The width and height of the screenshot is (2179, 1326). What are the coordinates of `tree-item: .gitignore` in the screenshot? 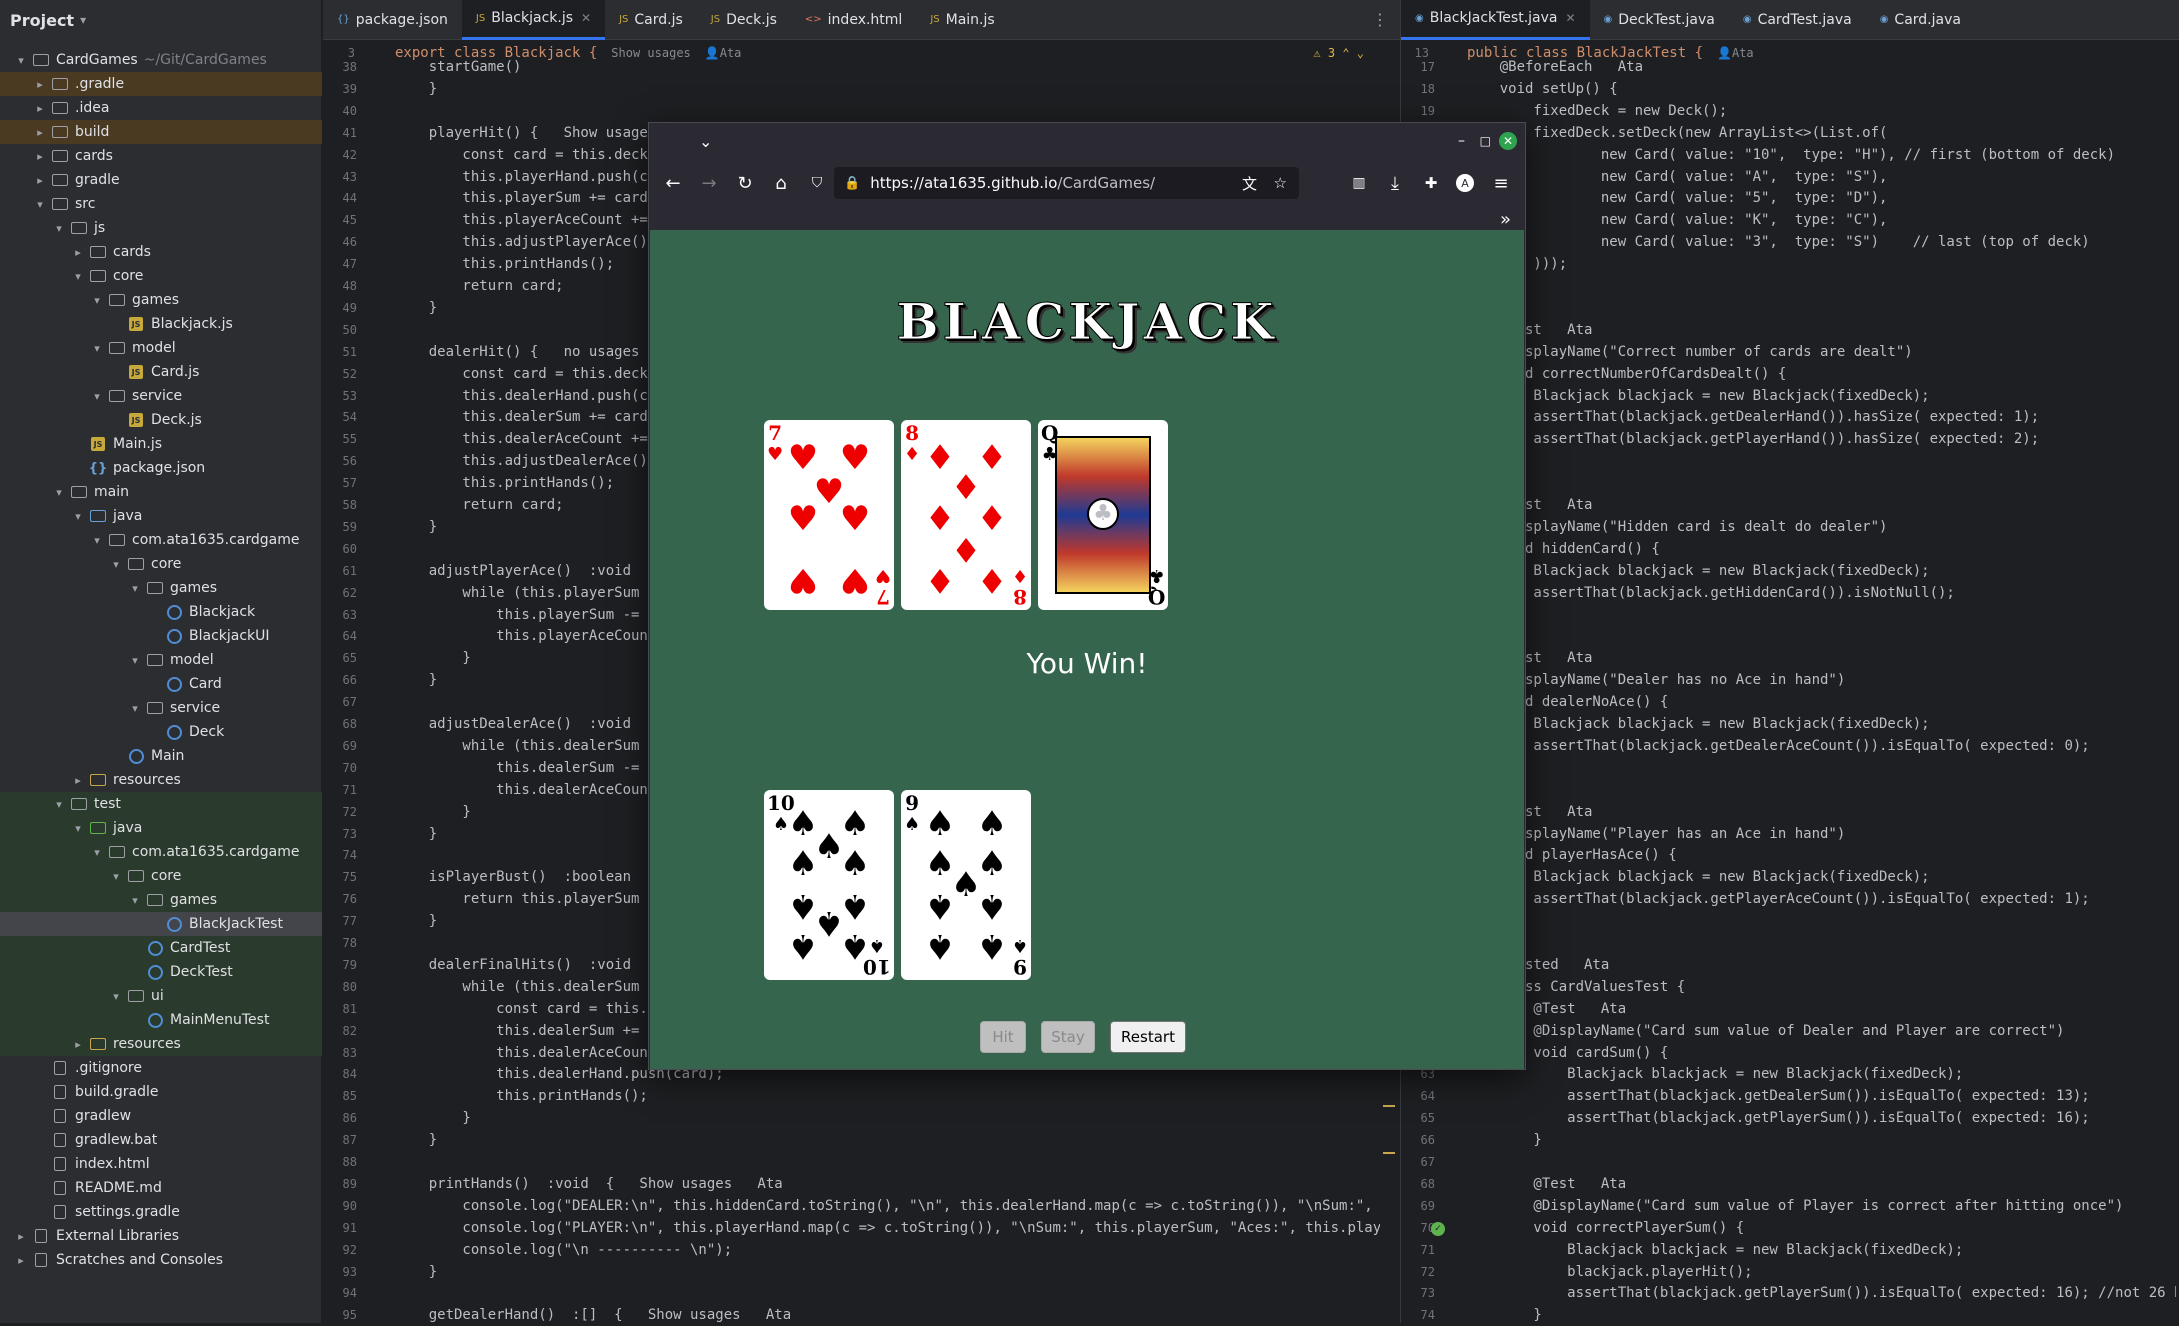 It's located at (161, 1068).